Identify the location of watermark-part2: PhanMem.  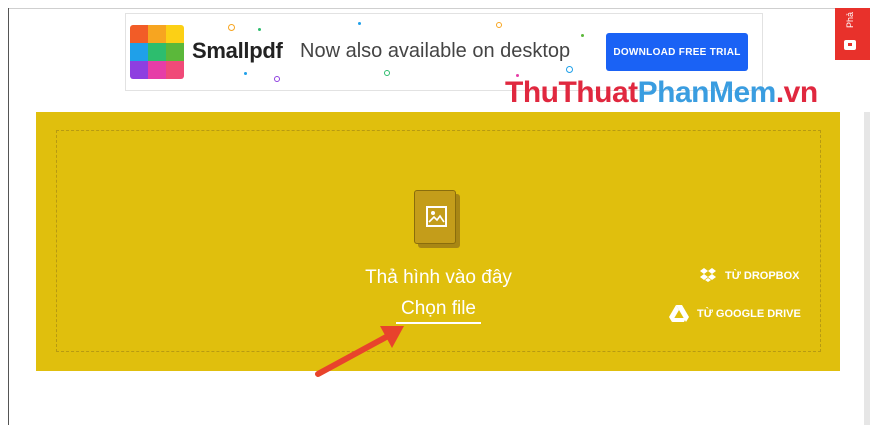
(707, 92).